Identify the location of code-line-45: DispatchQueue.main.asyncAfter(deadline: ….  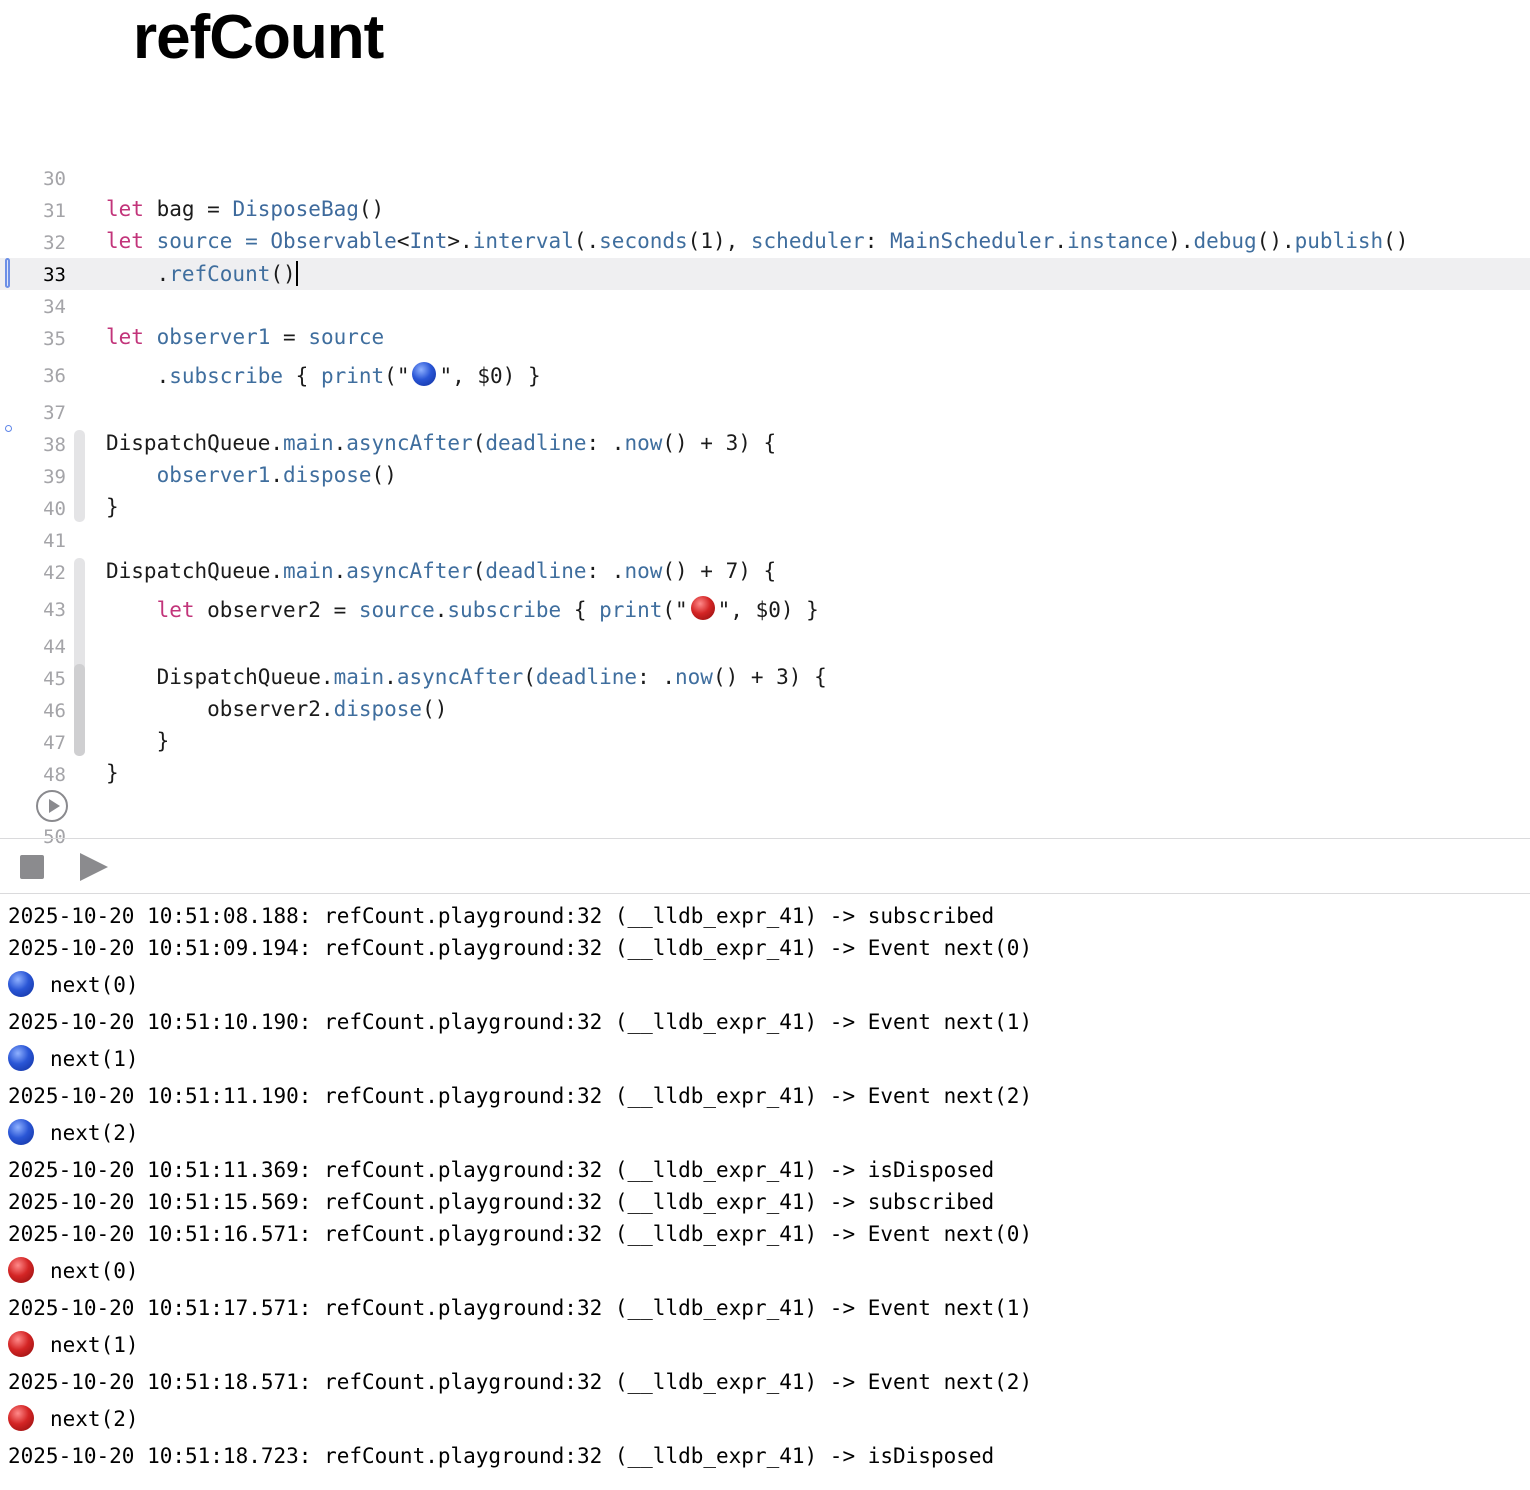
(466, 677).